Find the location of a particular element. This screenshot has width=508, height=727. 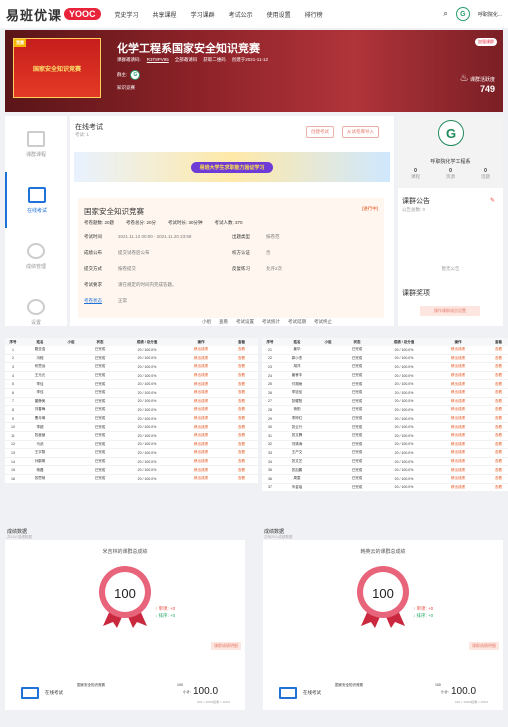

row-key: 考卷状态 is located at coordinates (101, 301).